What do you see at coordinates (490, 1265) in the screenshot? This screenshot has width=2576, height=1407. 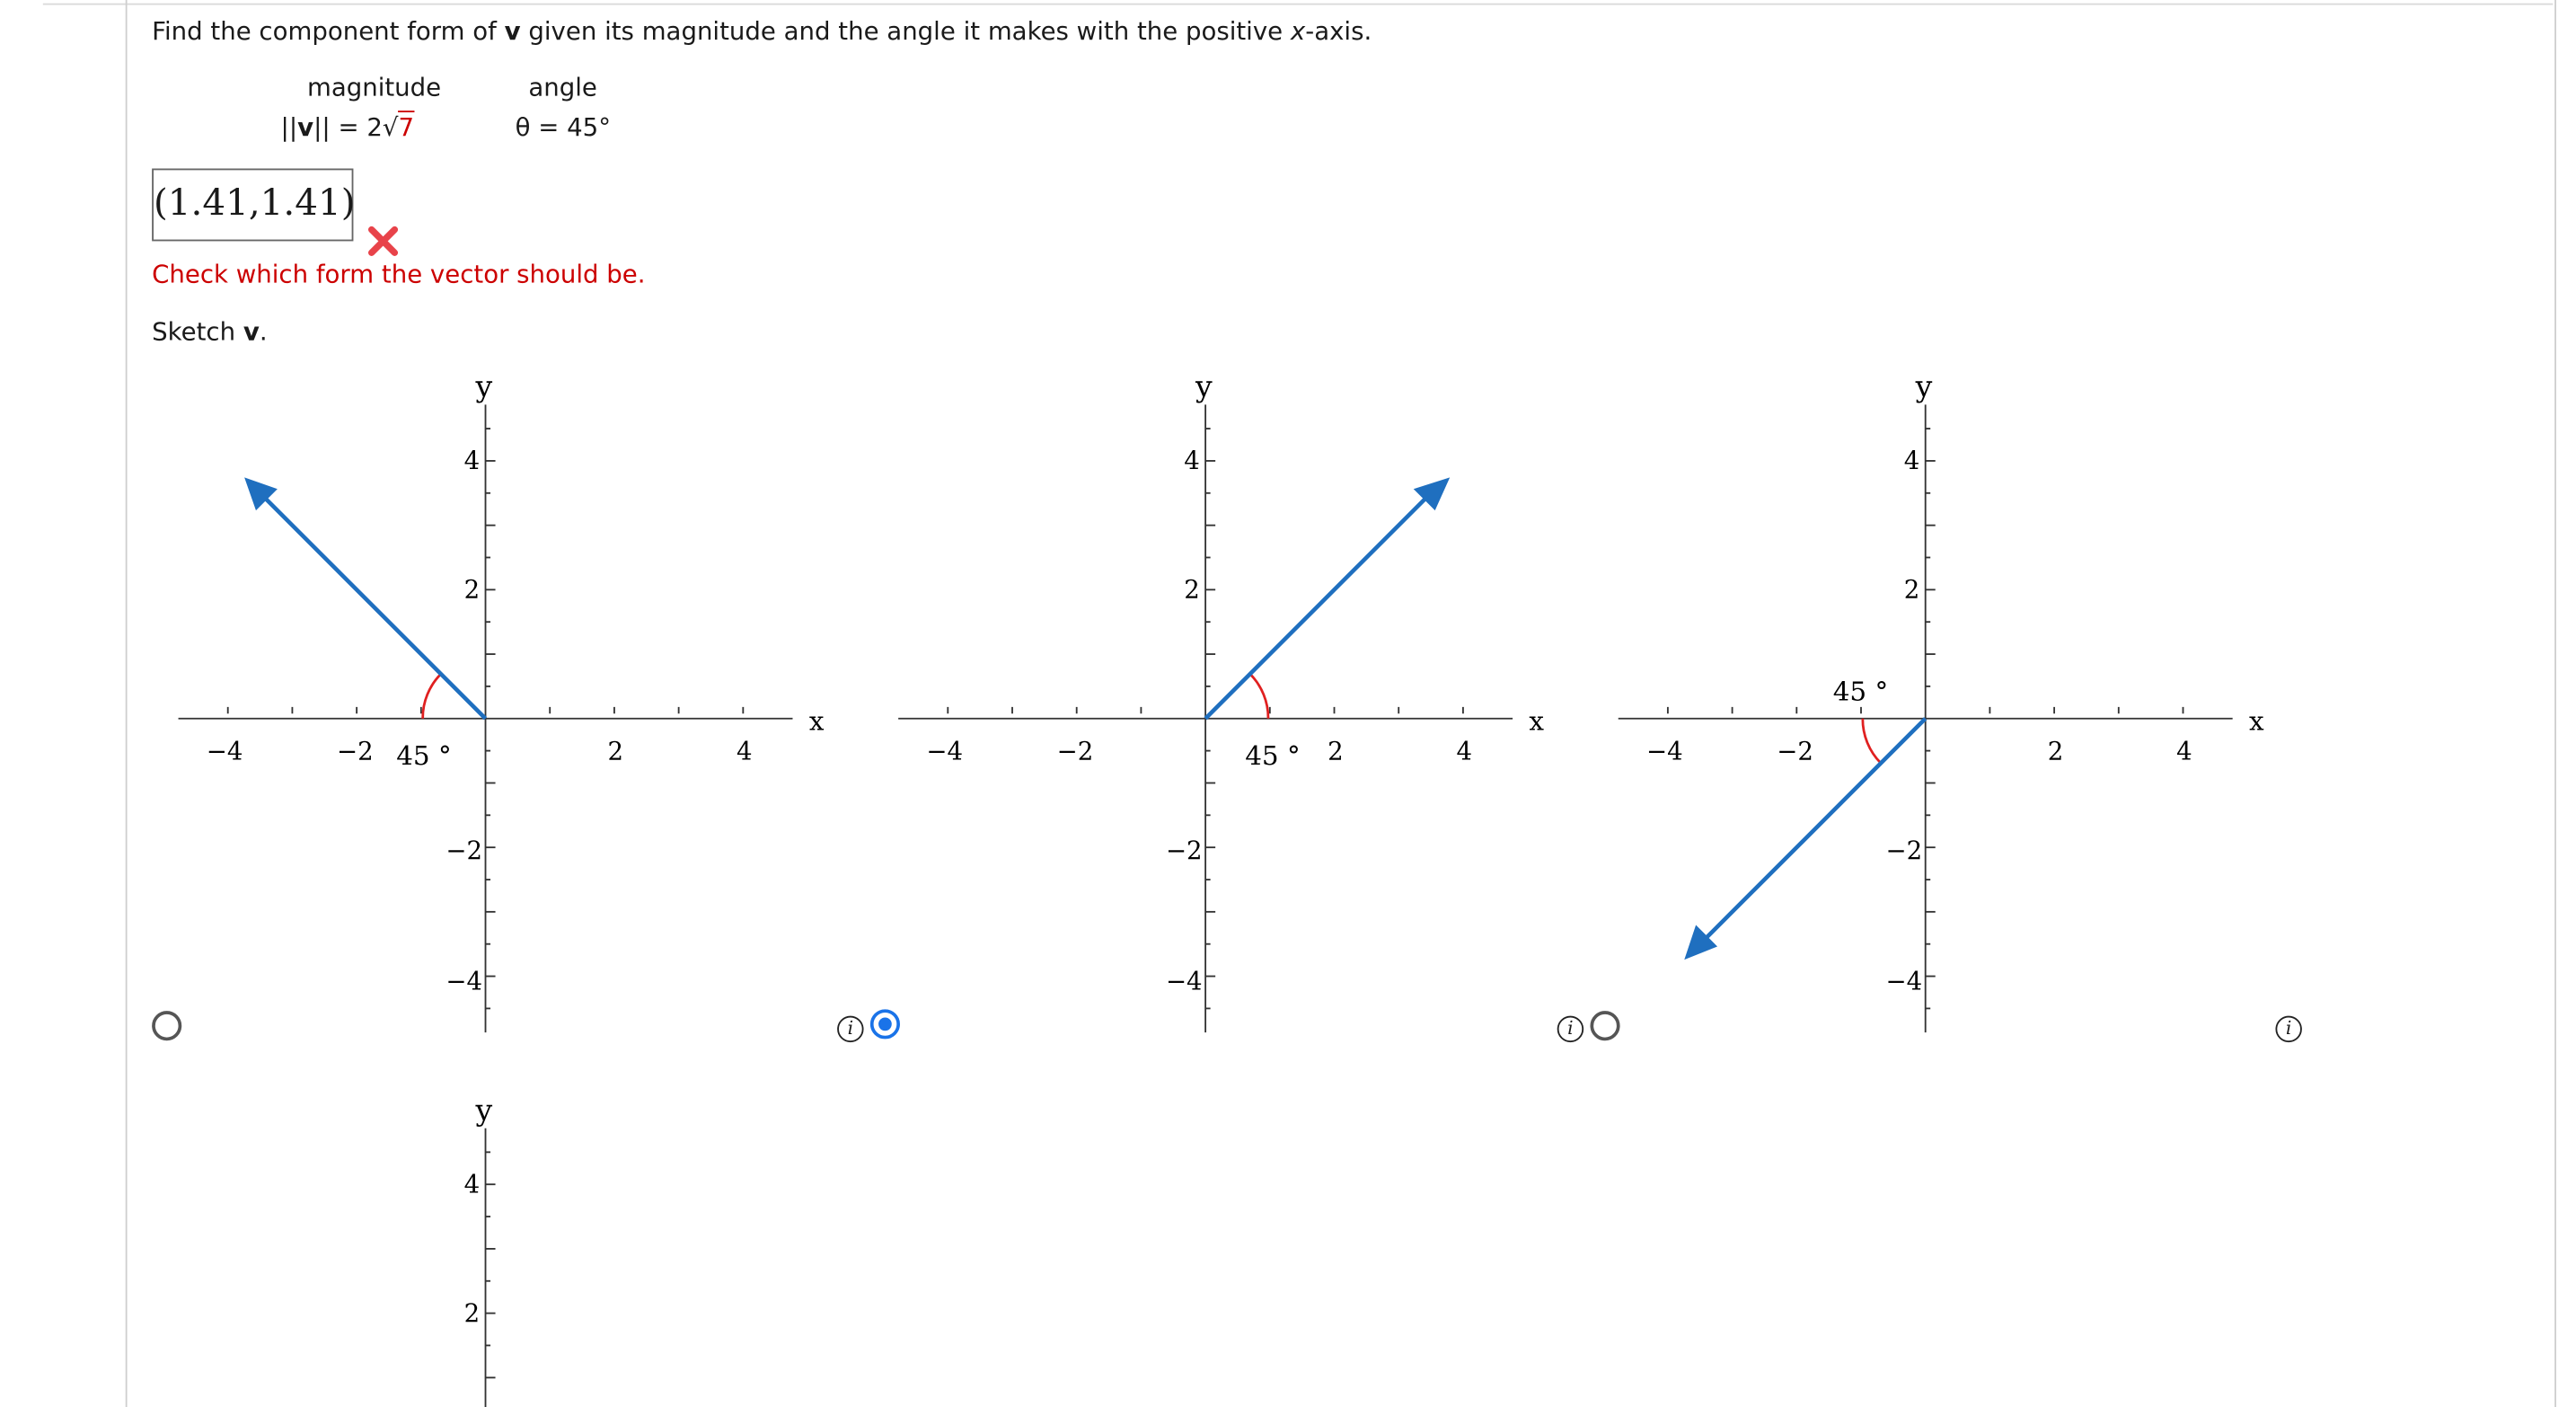 I see `axis-ticks` at bounding box center [490, 1265].